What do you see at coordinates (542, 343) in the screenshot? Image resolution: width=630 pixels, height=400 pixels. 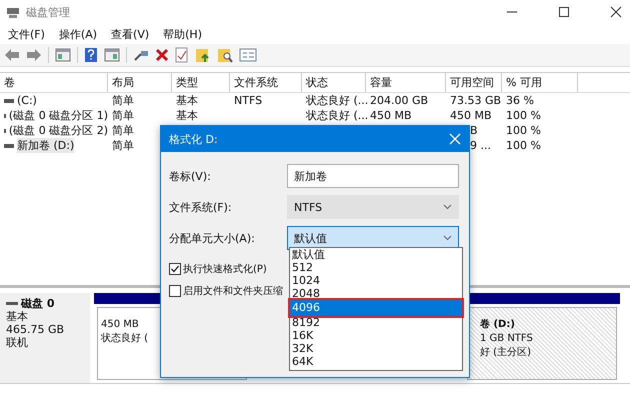 I see `partition-block: 卷 (D:) 1 GB NTFS 好 (主分区)` at bounding box center [542, 343].